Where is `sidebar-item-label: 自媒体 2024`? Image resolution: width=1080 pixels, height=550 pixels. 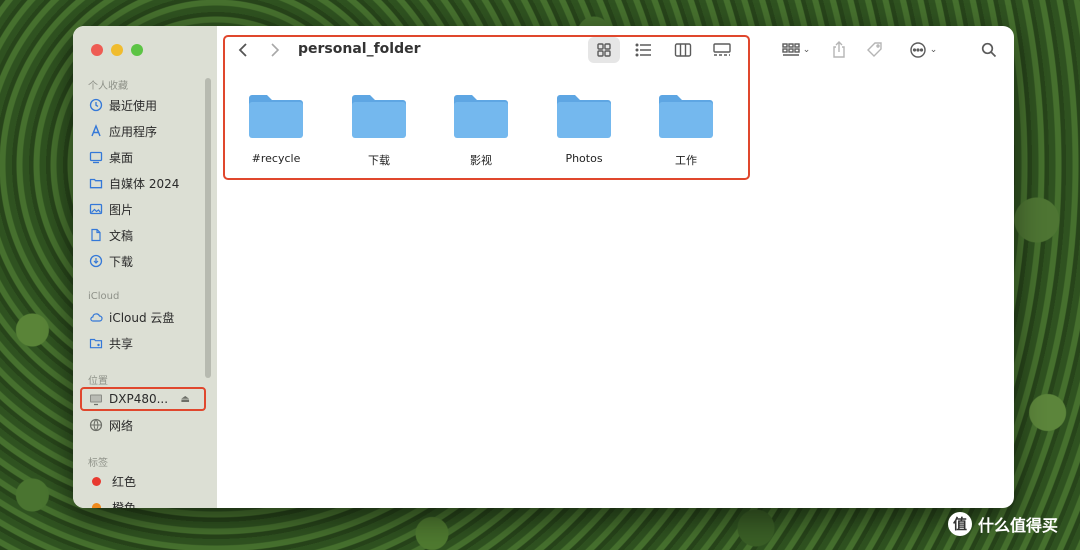
sidebar-item-label: 自媒体 2024 is located at coordinates (144, 183).